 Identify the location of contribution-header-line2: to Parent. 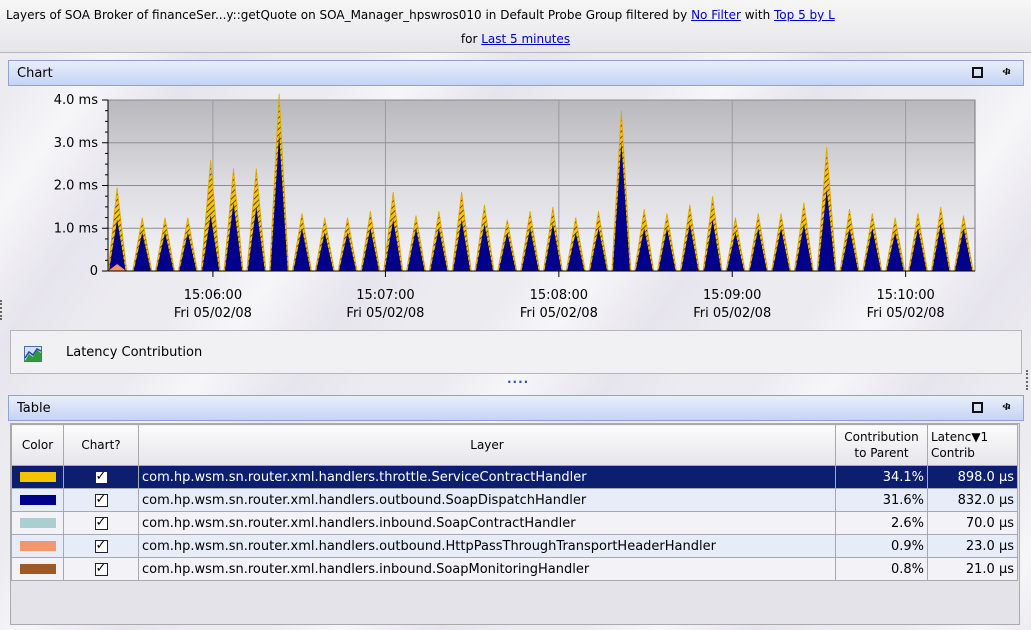
(881, 453).